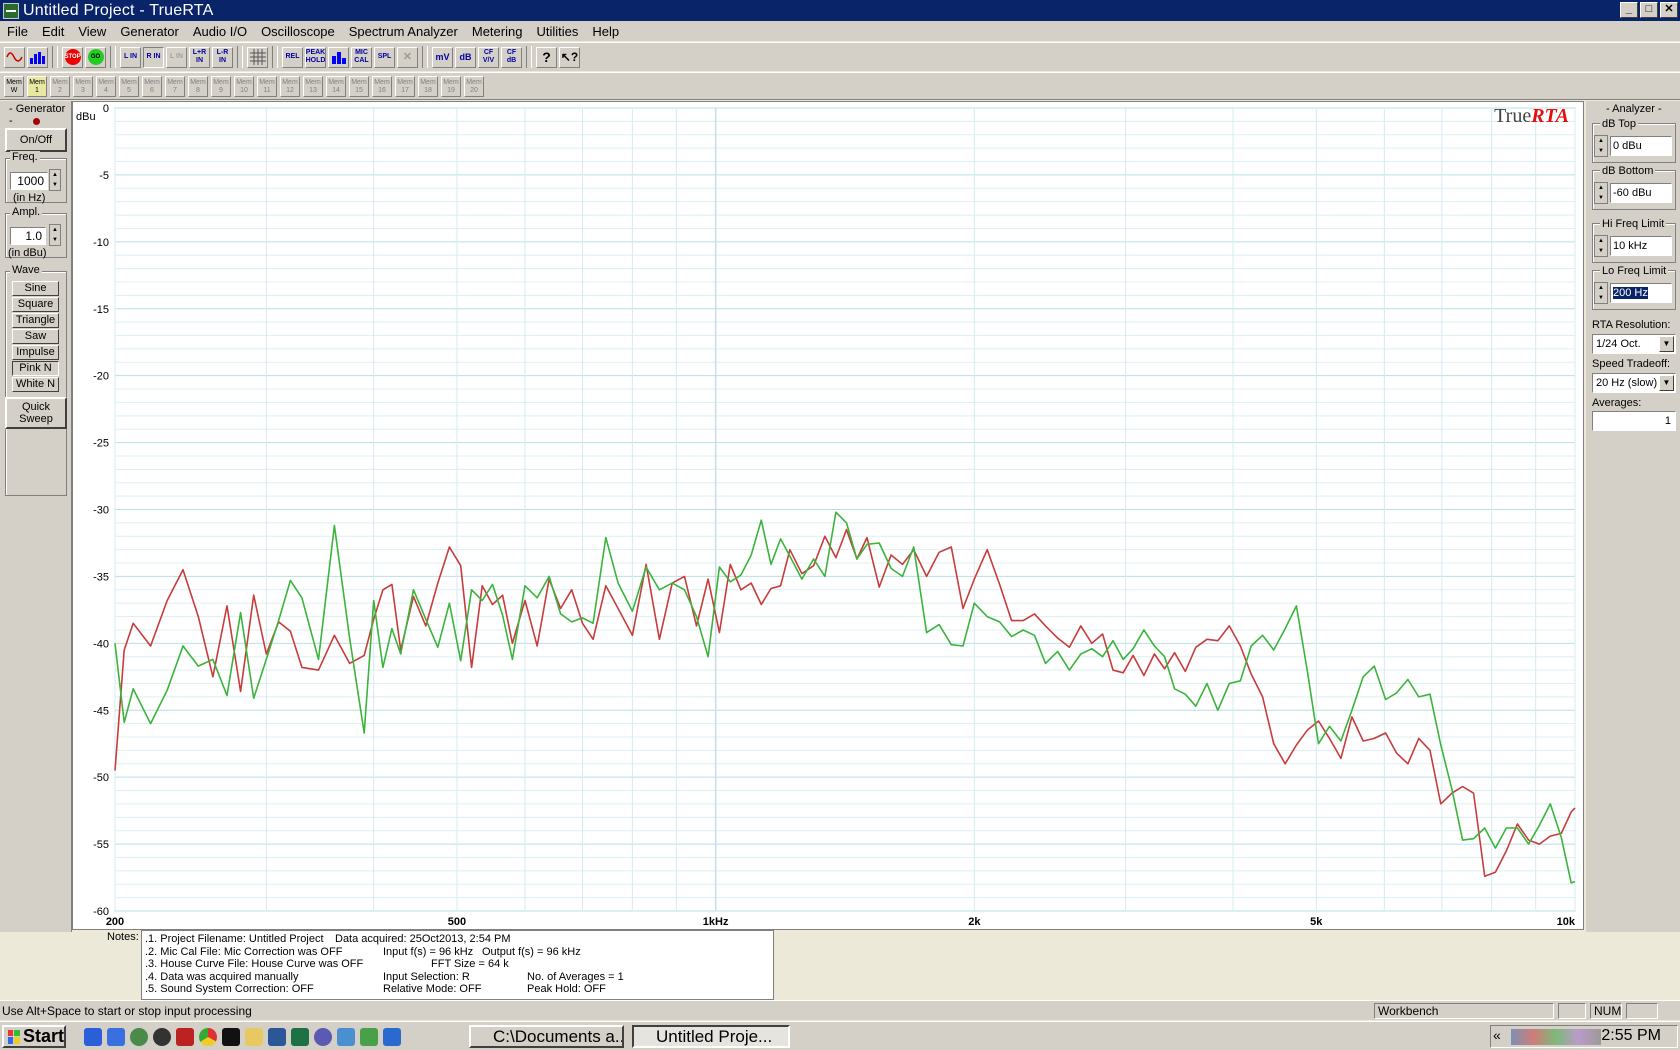 This screenshot has height=1050, width=1680. What do you see at coordinates (35, 352) in the screenshot?
I see `wave-impulse-button: Impulse` at bounding box center [35, 352].